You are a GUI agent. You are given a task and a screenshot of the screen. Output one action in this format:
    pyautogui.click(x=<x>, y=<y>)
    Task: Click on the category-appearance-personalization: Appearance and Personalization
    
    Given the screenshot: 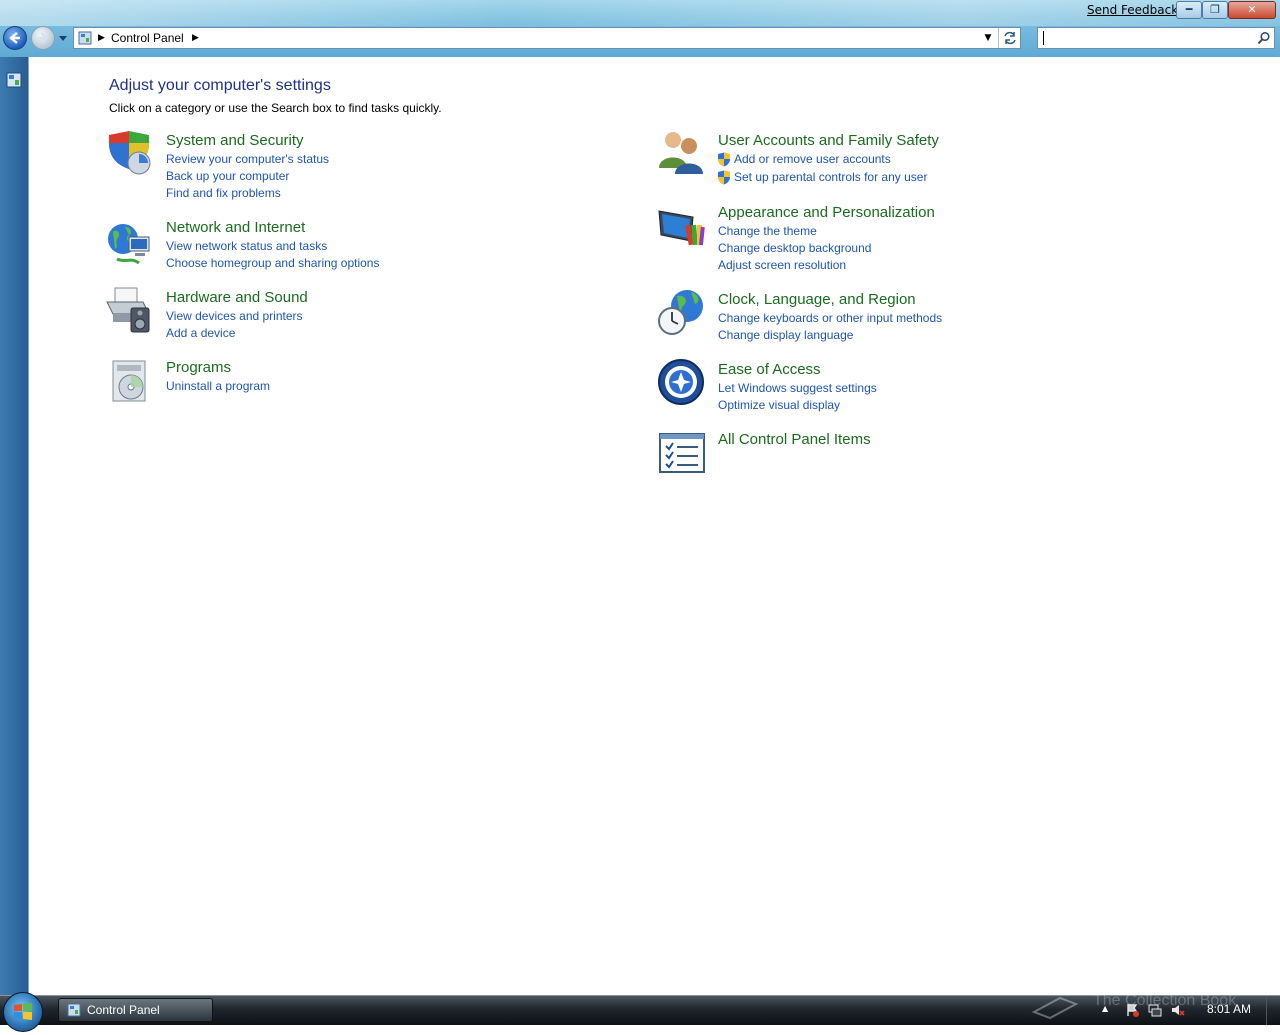 What is the action you would take?
    pyautogui.click(x=826, y=212)
    